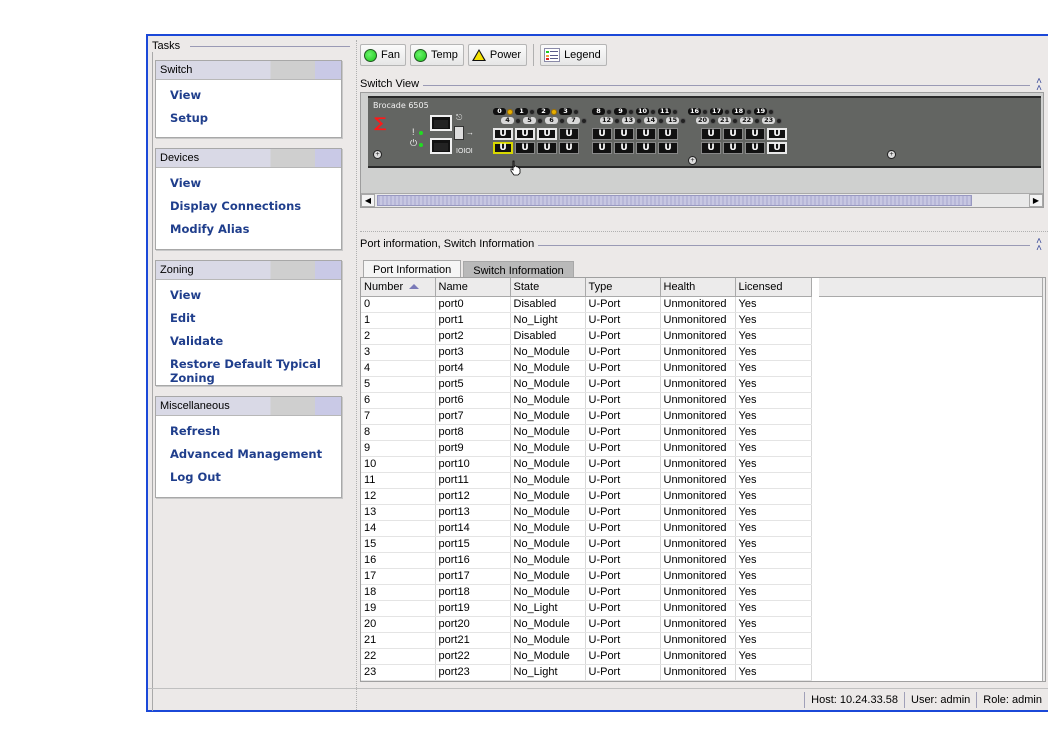 The height and width of the screenshot is (748, 1048). What do you see at coordinates (586, 352) in the screenshot?
I see `table-row: 3 port3 No_Module U-Port Unmonitored Yes` at bounding box center [586, 352].